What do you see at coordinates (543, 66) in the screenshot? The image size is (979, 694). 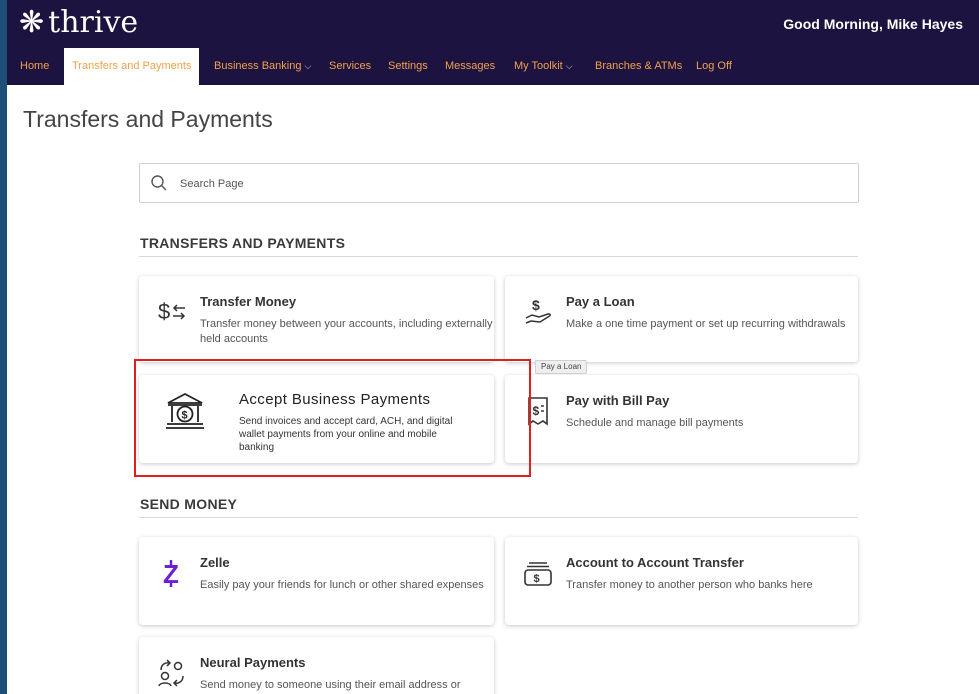 I see `nav-my-toolkit: My Toolkit ⌵` at bounding box center [543, 66].